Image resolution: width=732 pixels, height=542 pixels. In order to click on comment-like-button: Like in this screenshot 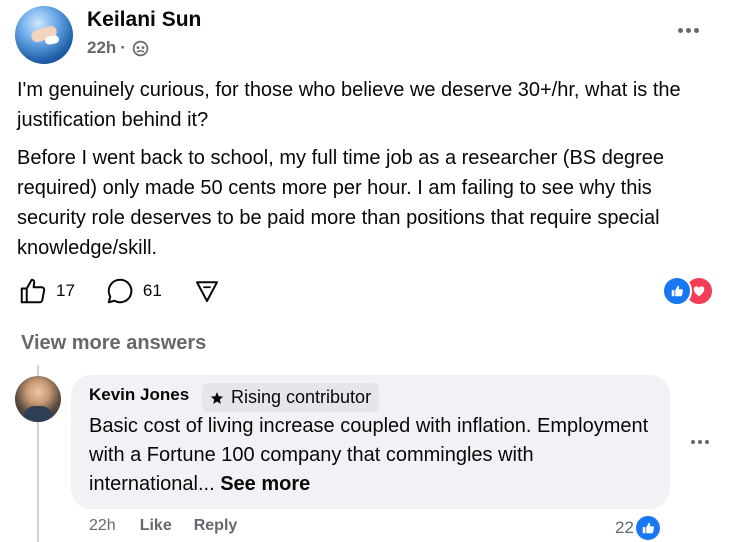, I will do `click(156, 526)`.